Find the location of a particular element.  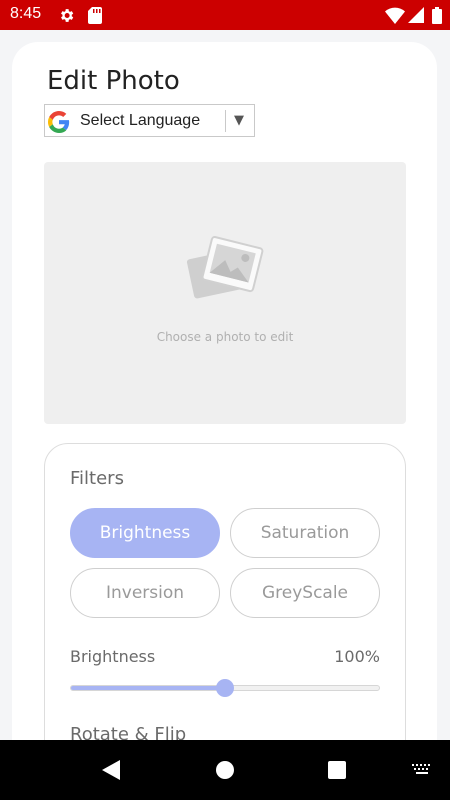

status-bar: 8:45 is located at coordinates (225, 15).